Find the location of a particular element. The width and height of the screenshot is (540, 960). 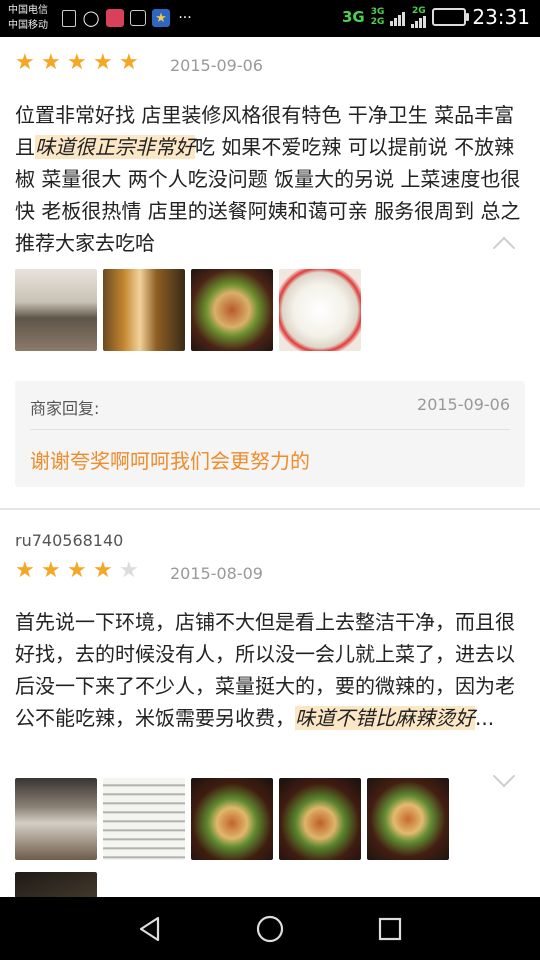

status-right: 3G 3G 2G 2G 23:31 is located at coordinates (436, 17).